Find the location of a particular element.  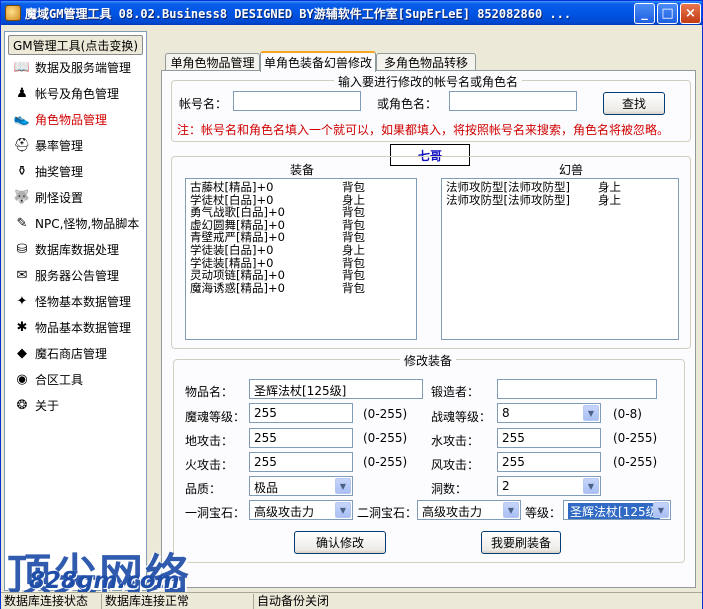

shop-icon: ◆ is located at coordinates (22, 353).